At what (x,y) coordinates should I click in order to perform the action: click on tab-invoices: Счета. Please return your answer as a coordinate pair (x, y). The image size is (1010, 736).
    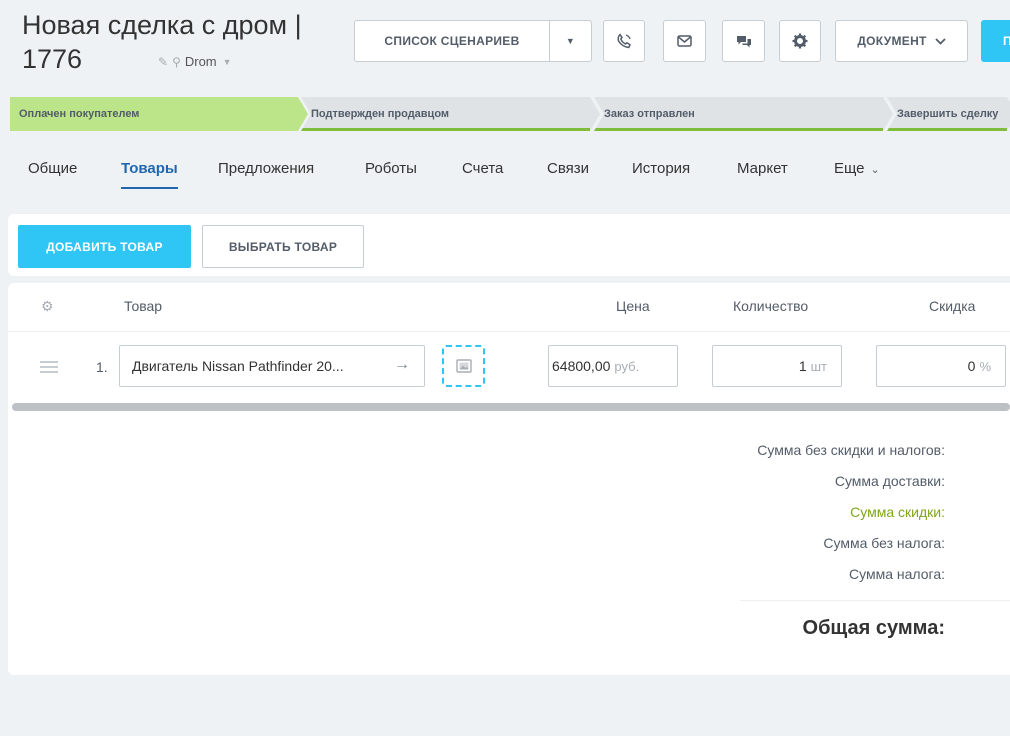
    Looking at the image, I should click on (482, 168).